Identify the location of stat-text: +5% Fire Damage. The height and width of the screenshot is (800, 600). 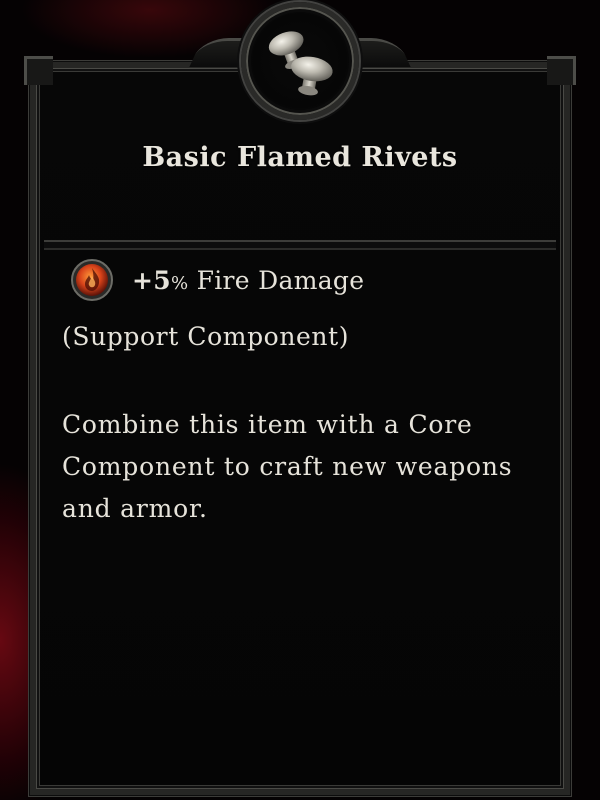
(248, 280).